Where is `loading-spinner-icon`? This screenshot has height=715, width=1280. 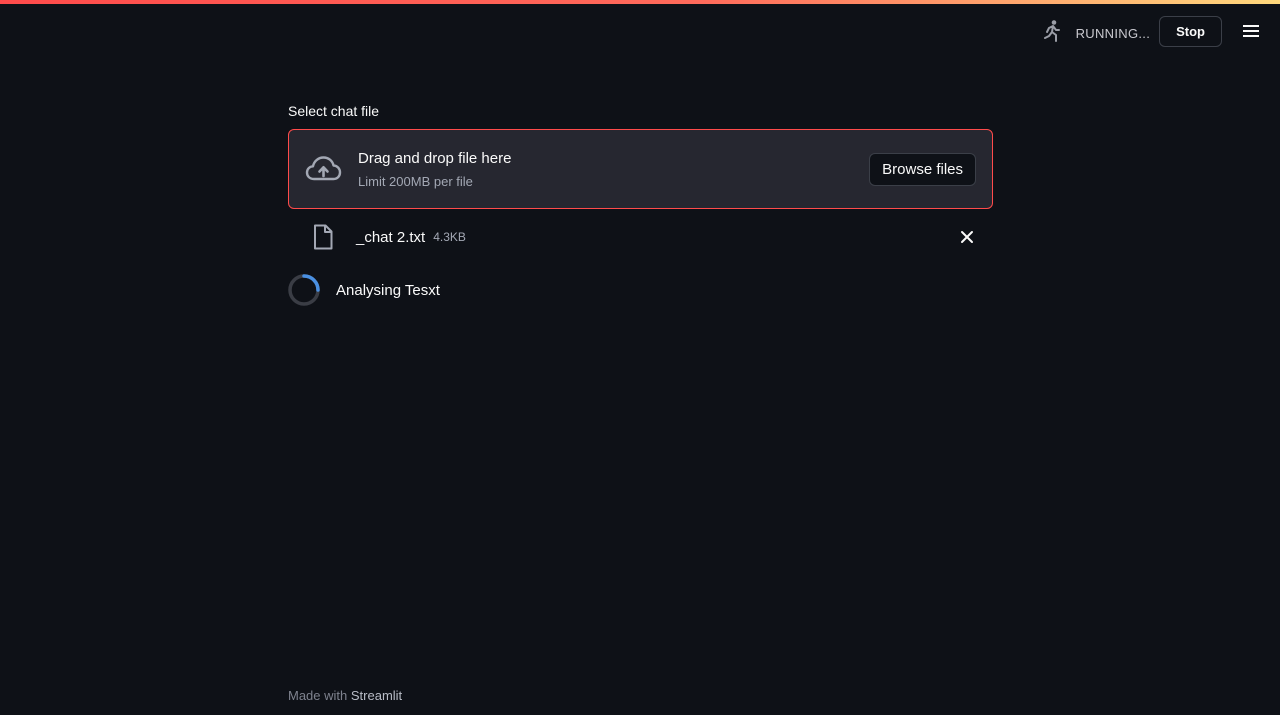 loading-spinner-icon is located at coordinates (304, 290).